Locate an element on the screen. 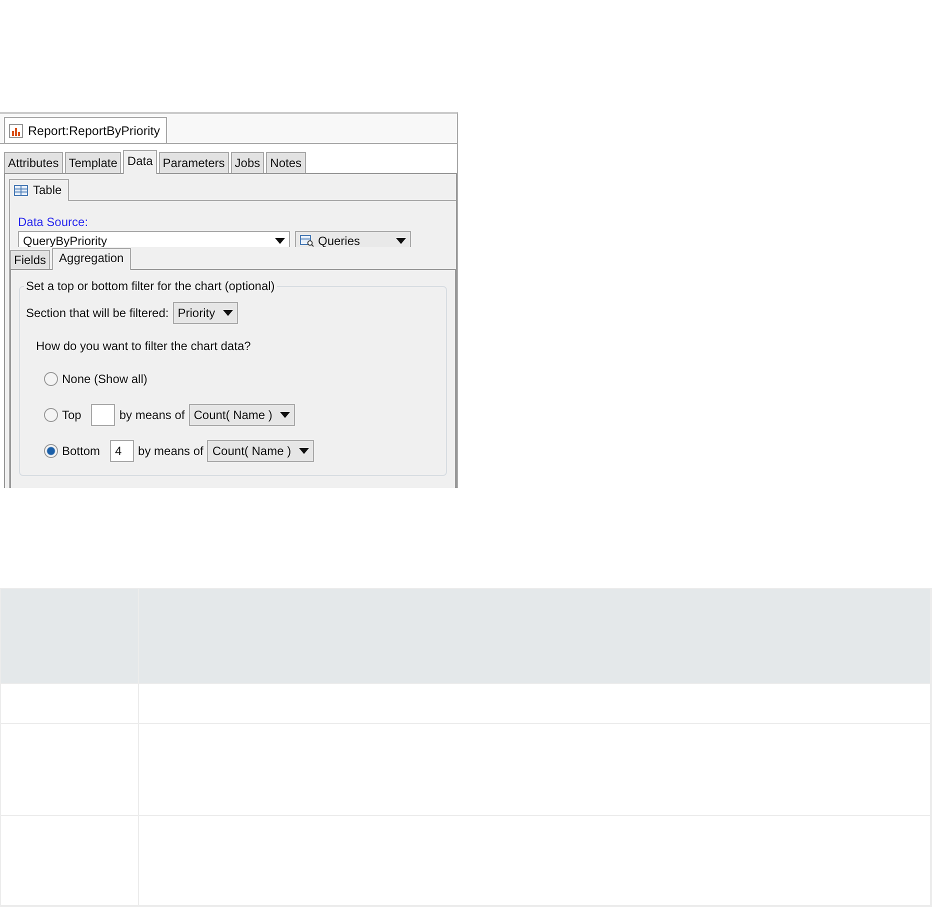 The height and width of the screenshot is (907, 932). tab: Notes is located at coordinates (286, 162).